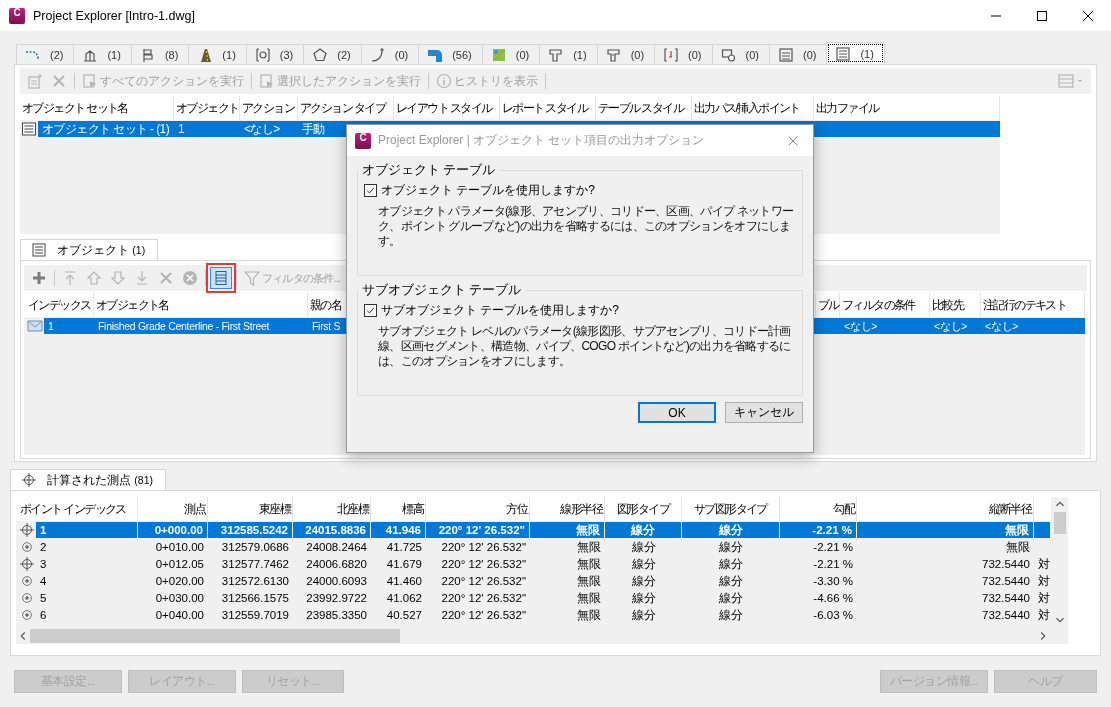 The height and width of the screenshot is (707, 1111). Describe the element at coordinates (268, 108) in the screenshot. I see `column-header: アクション` at that location.